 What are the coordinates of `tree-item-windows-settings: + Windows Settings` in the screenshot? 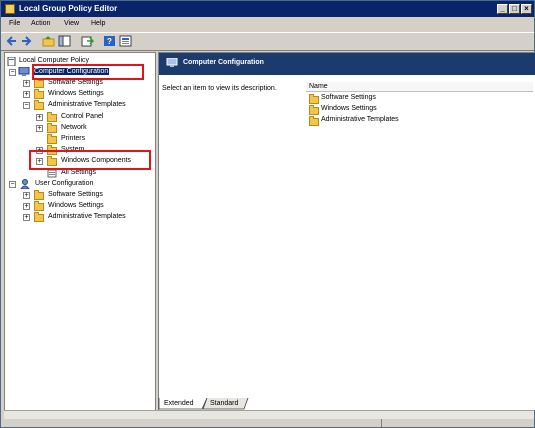 It's located at (83, 94).